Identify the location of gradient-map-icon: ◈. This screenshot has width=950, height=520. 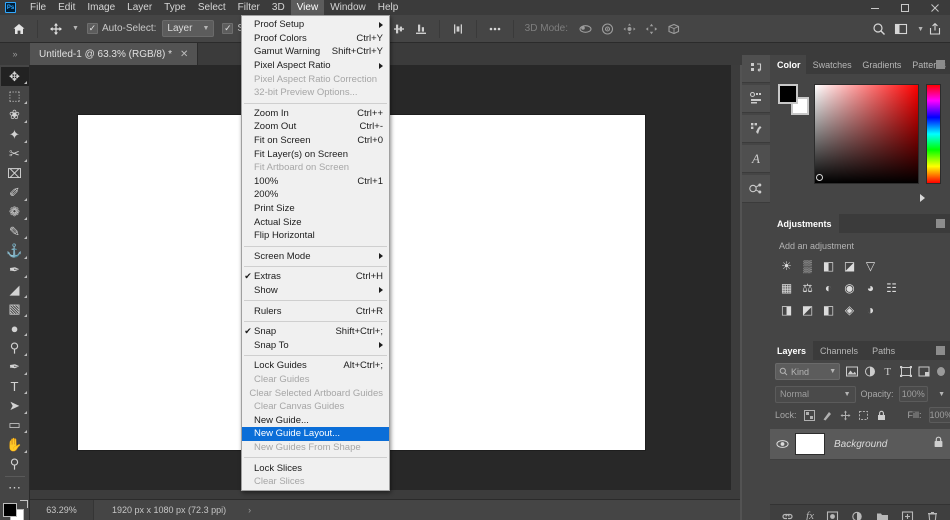
(849, 309).